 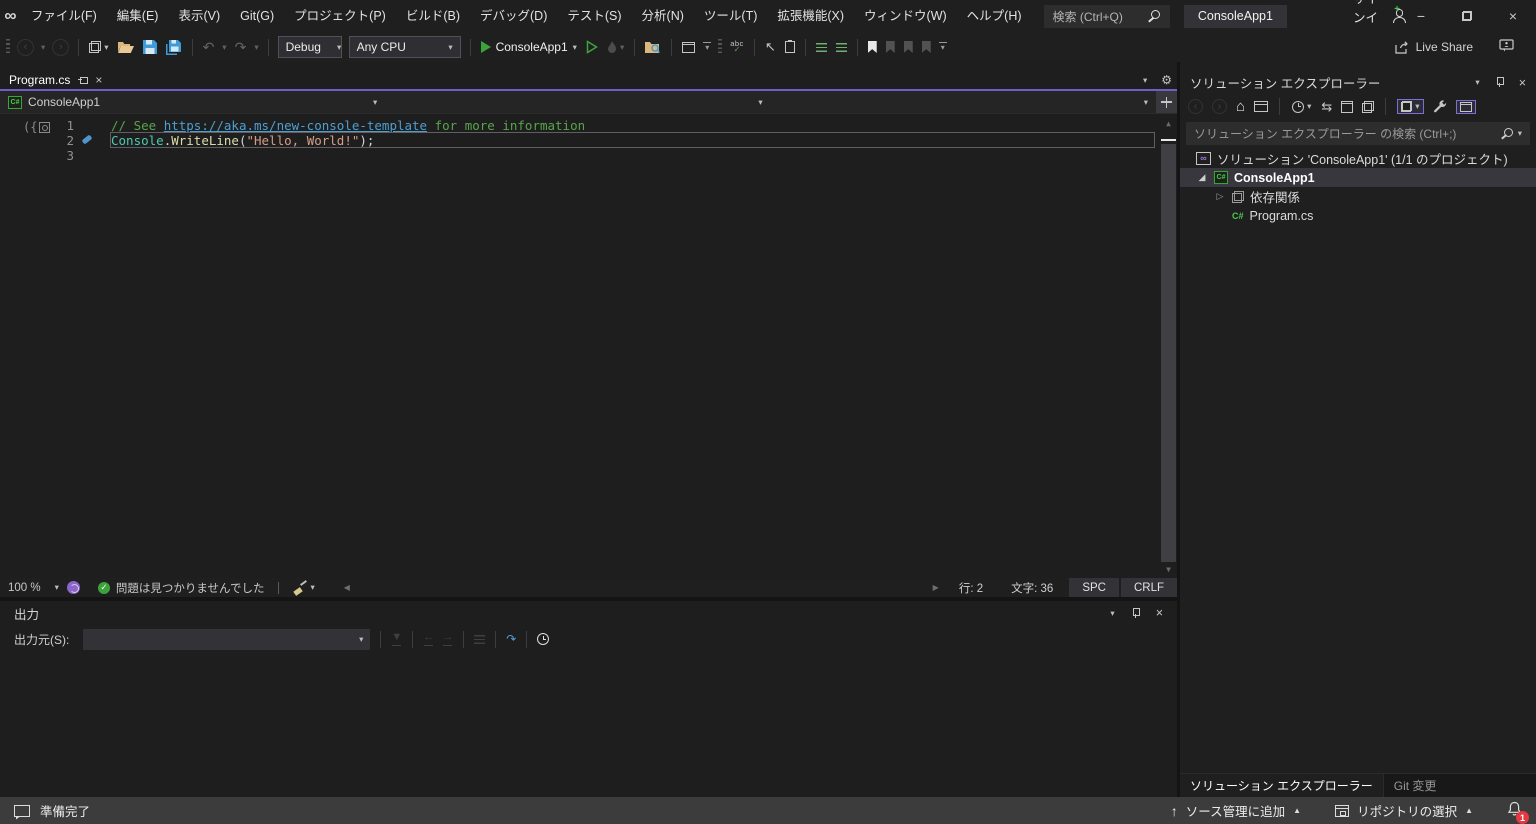 I want to click on pending-changes-filter-button: ▾, so click(x=1301, y=107).